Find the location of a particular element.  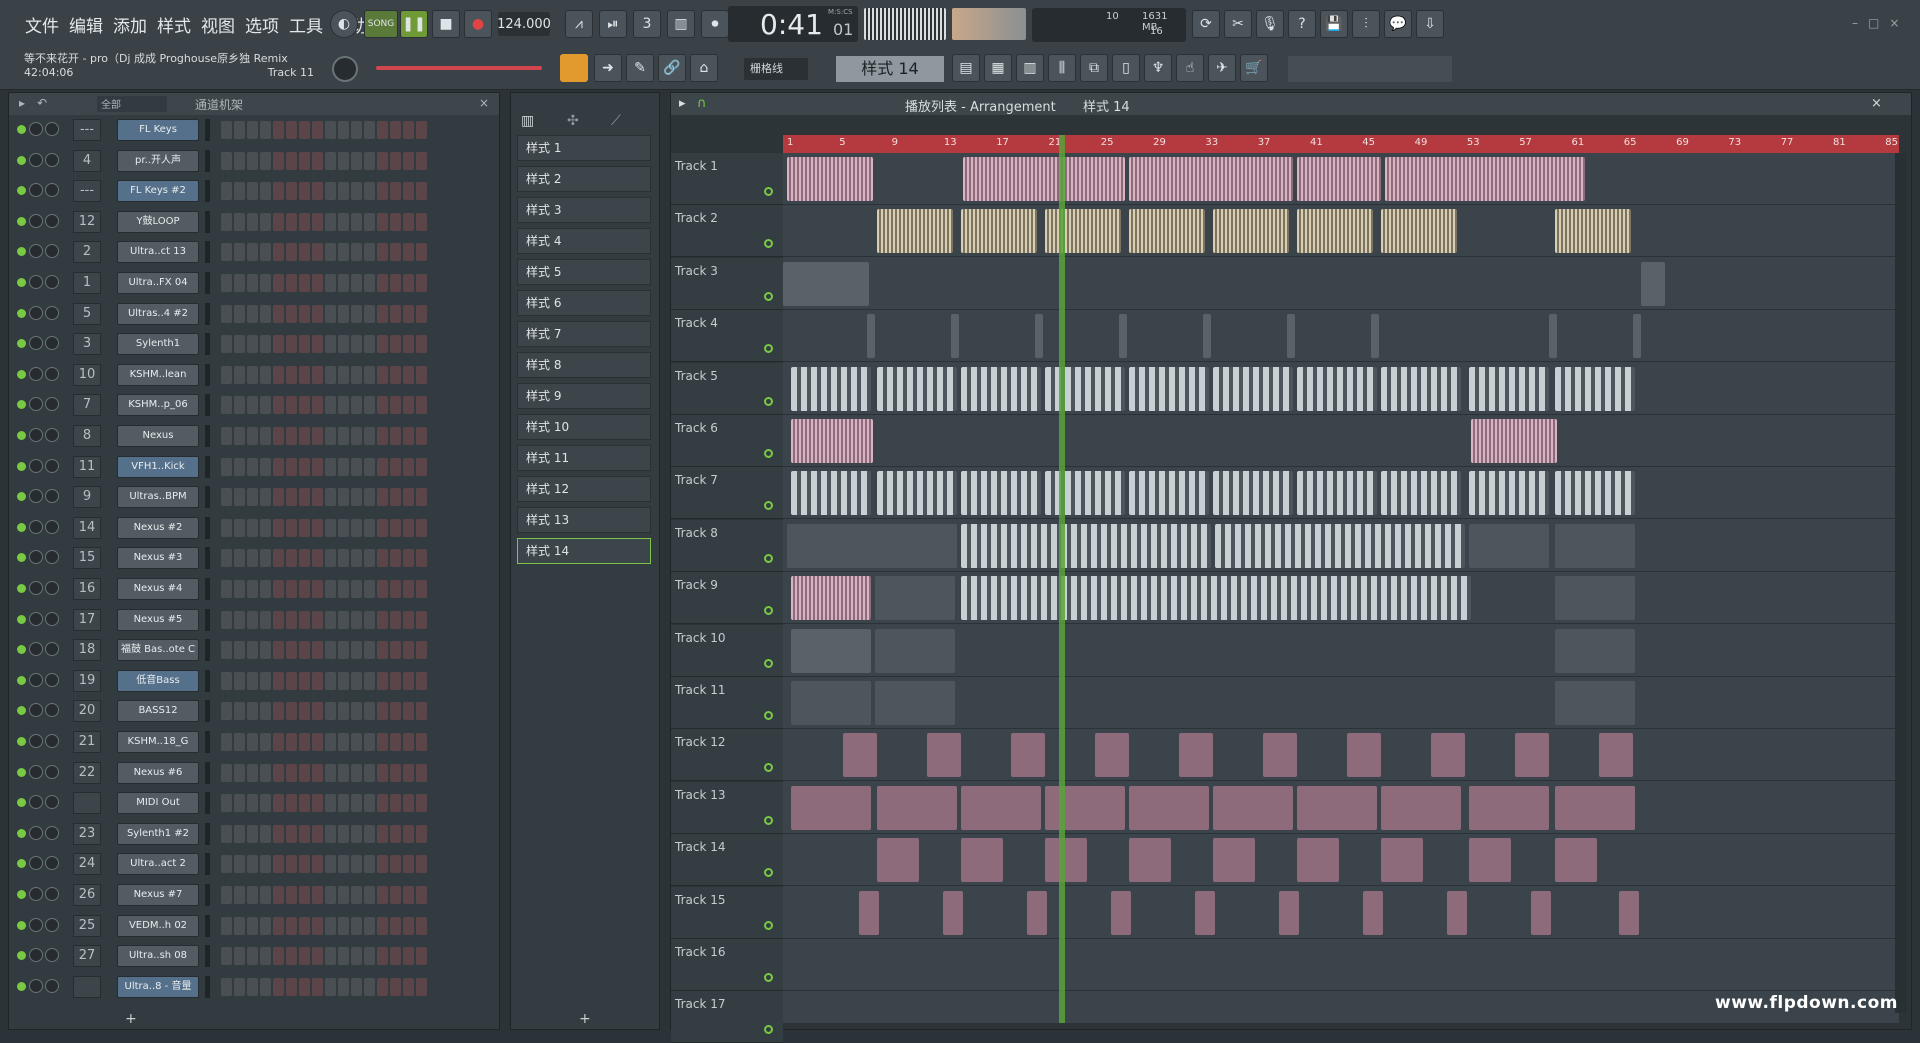

channel-name-button: Sylenth1 is located at coordinates (158, 344).